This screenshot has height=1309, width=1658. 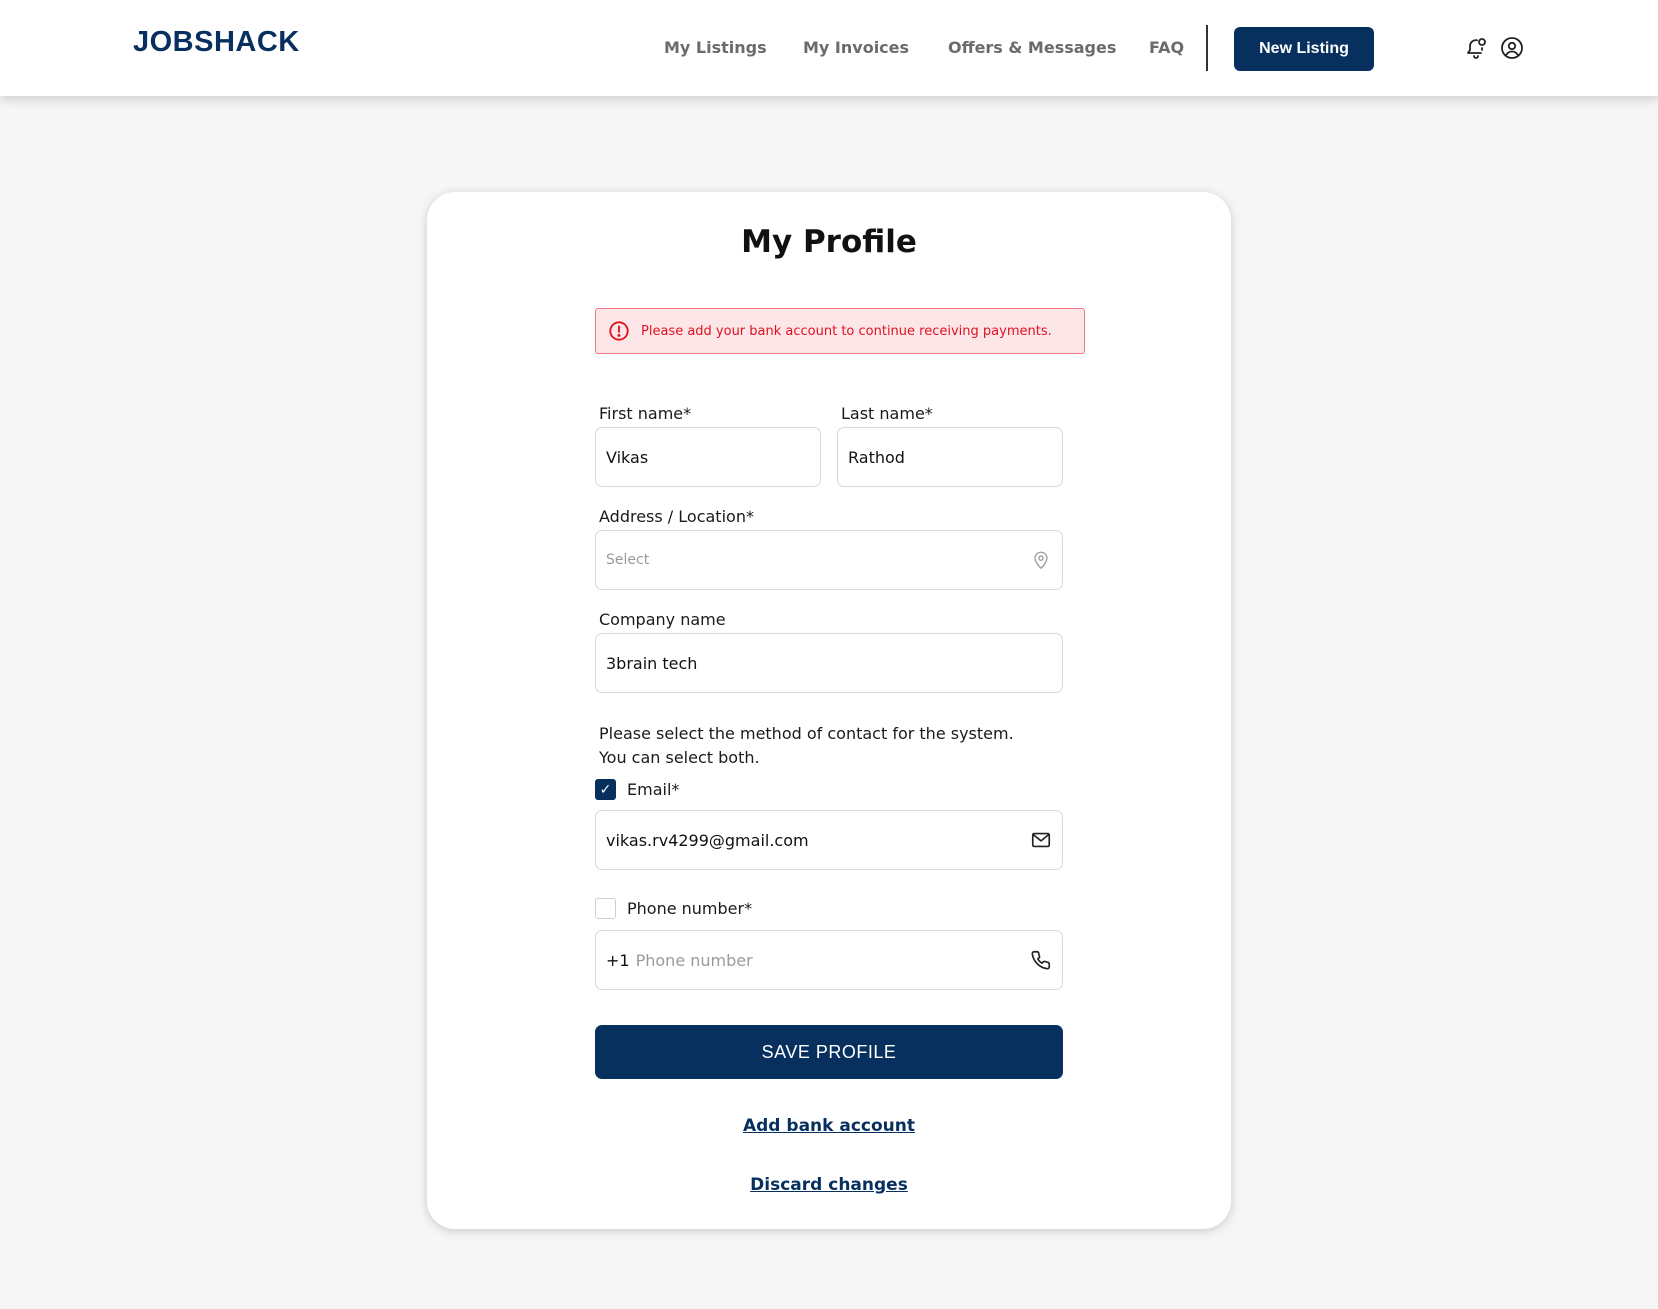 What do you see at coordinates (829, 1126) in the screenshot?
I see `add-bank-account-link: Add bank account` at bounding box center [829, 1126].